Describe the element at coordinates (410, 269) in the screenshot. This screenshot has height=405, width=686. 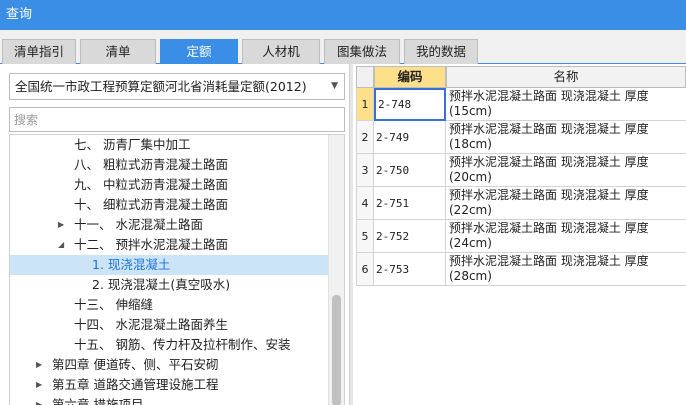
I see `table-cell-code: 2-753` at that location.